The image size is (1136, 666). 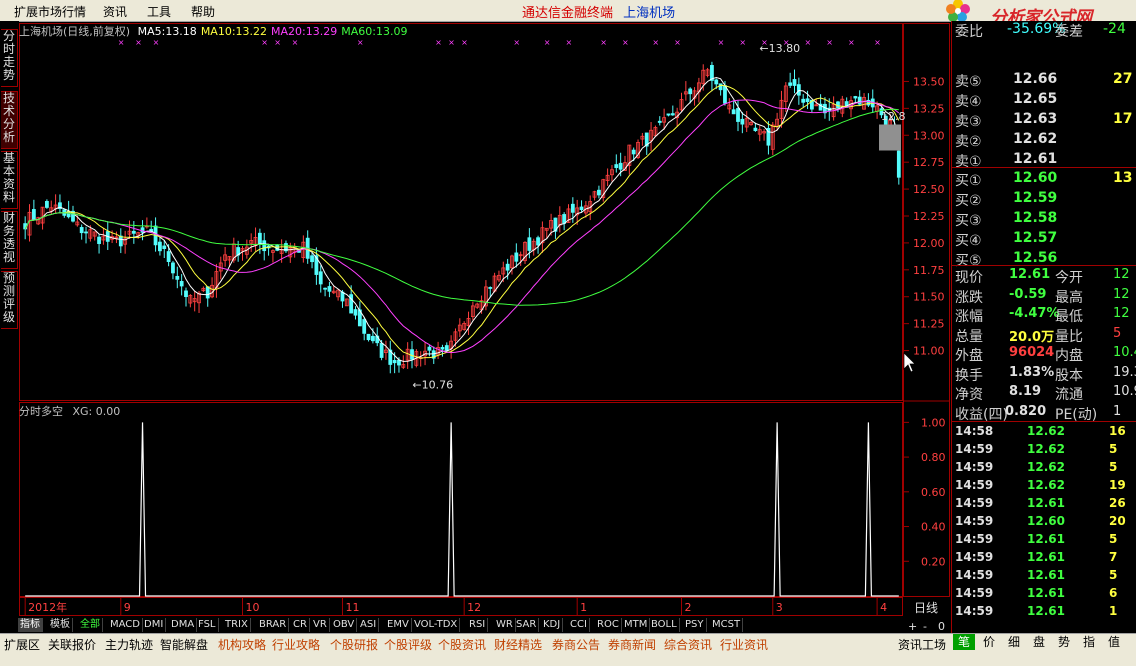 What do you see at coordinates (922, 644) in the screenshot?
I see `status-tab: 资讯工场` at bounding box center [922, 644].